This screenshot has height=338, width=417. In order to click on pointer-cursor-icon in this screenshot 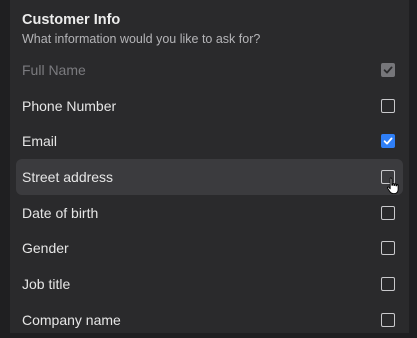, I will do `click(393, 186)`.